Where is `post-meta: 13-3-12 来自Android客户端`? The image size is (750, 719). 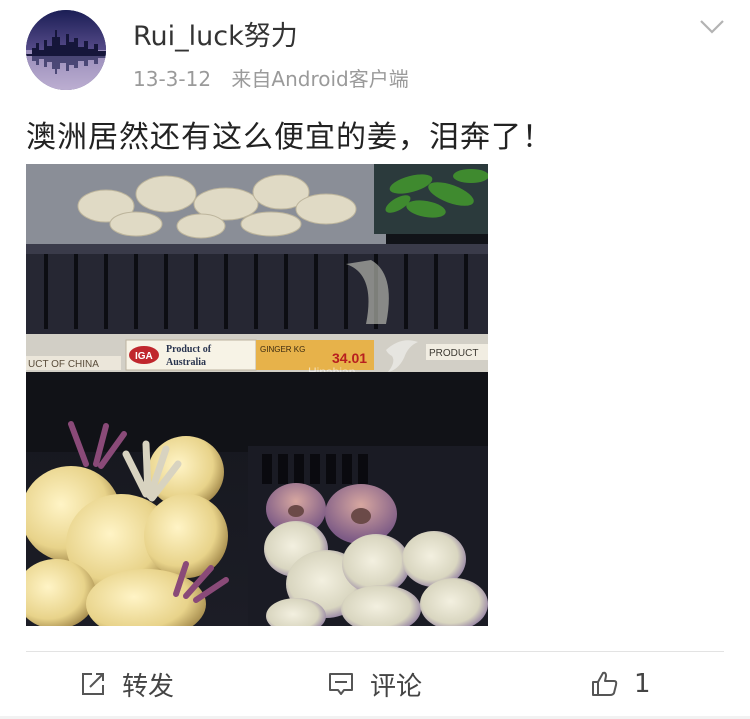
post-meta: 13-3-12 来自Android客户端 is located at coordinates (271, 77).